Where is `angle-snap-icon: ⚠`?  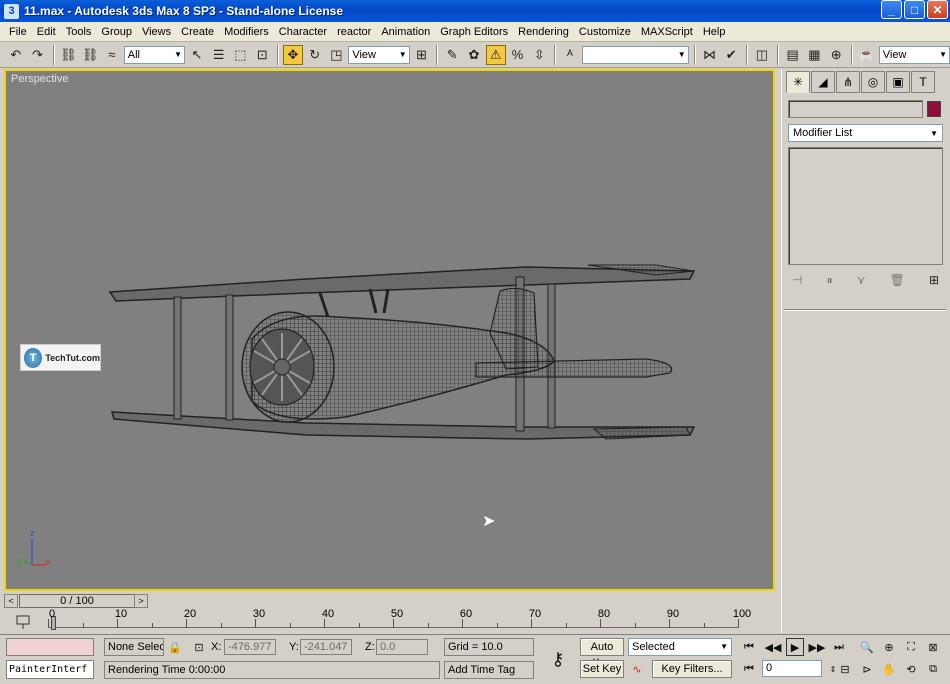 angle-snap-icon: ⚠ is located at coordinates (495, 54).